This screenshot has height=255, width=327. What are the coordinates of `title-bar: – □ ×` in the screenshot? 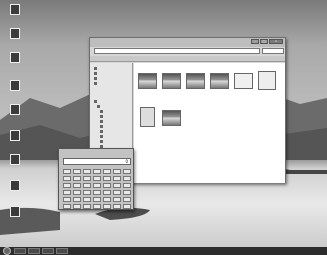 It's located at (187, 42).